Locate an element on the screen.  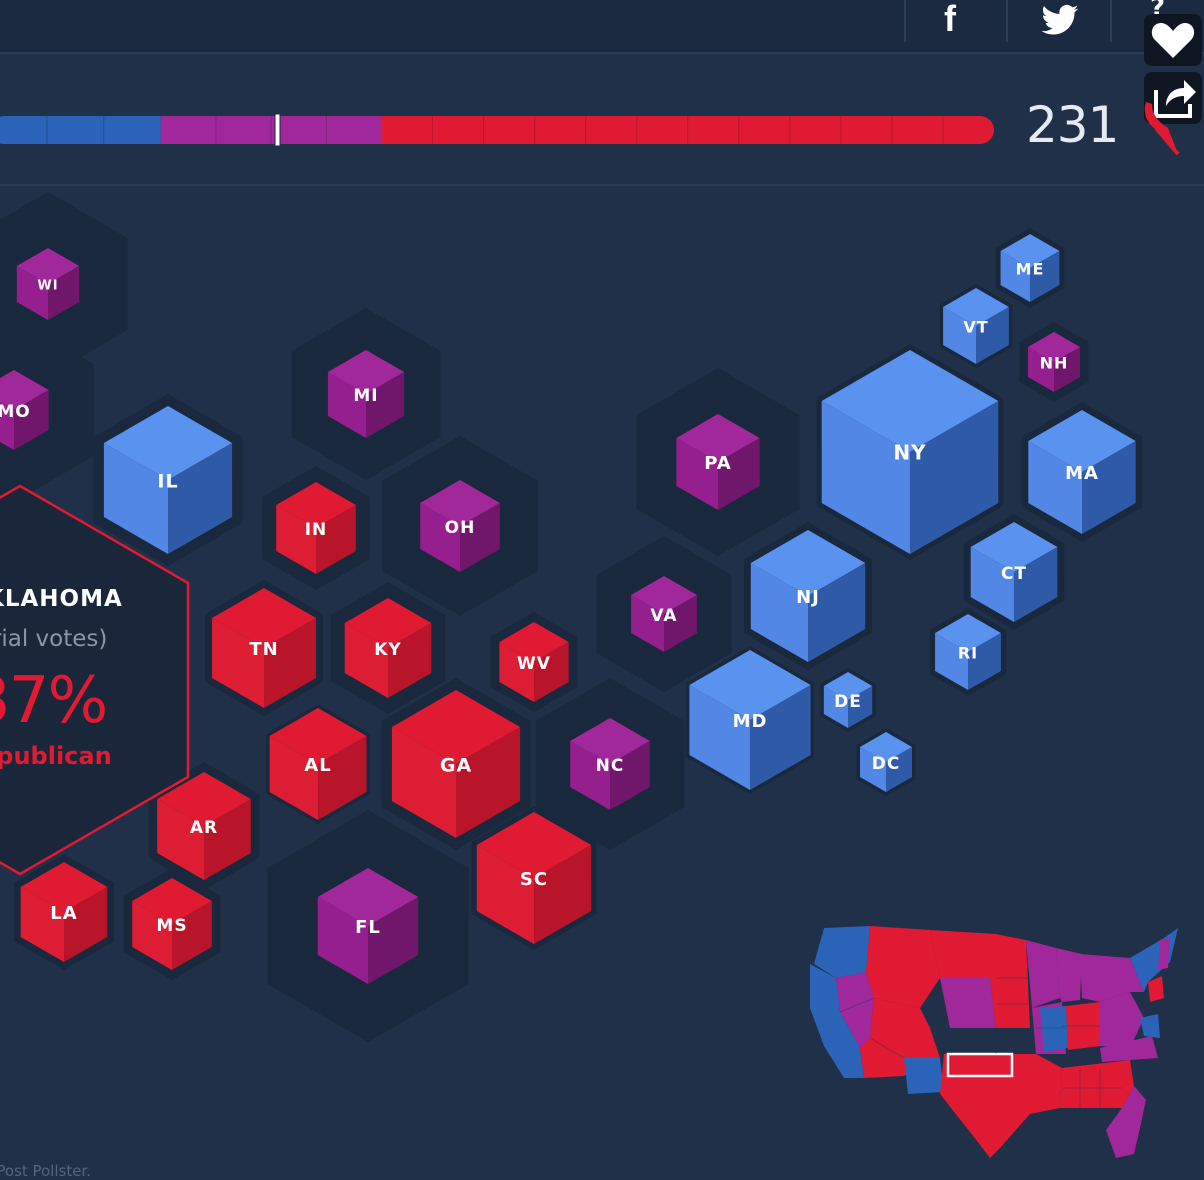
source-credit: ffPost Pollster. is located at coordinates (45, 1171).